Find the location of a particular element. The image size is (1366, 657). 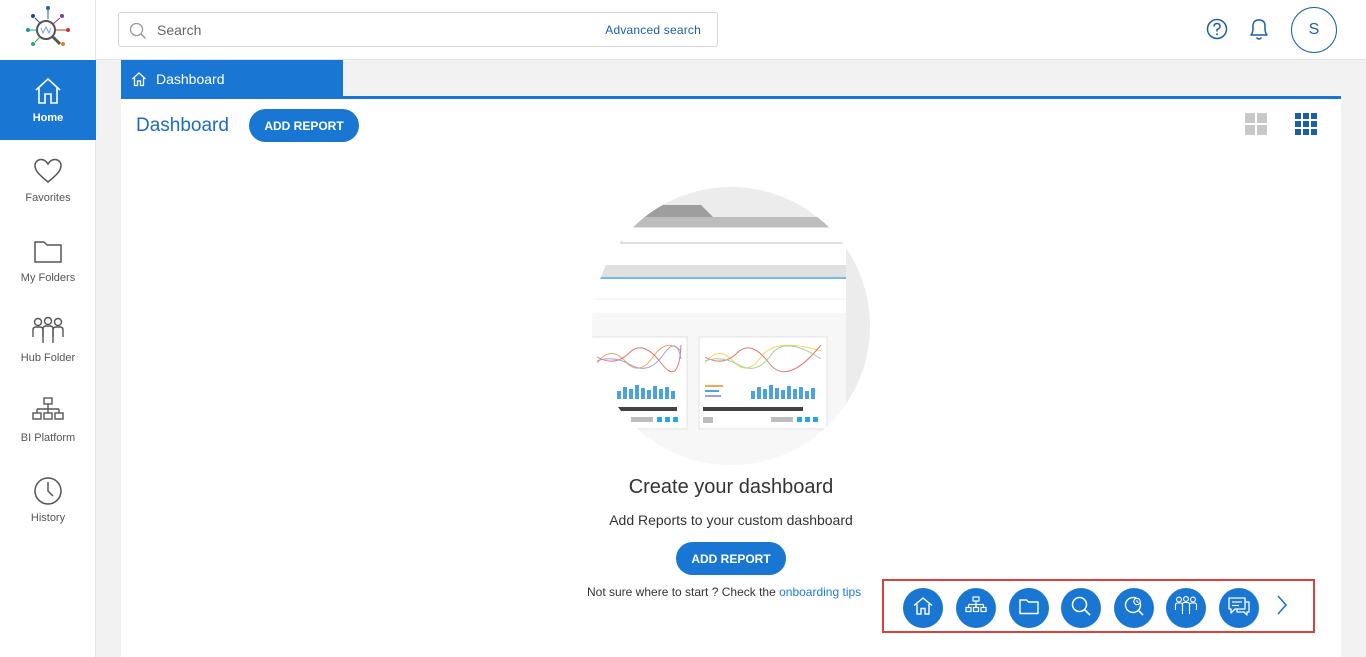

tab-dashboard: Dashboard is located at coordinates (232, 78).